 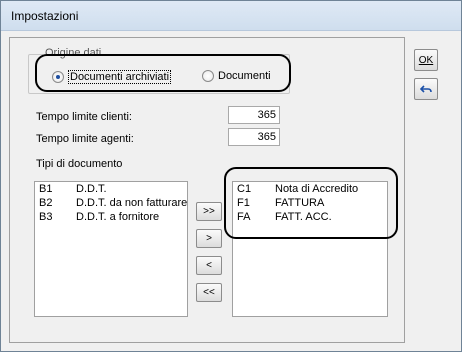 What do you see at coordinates (208, 76) in the screenshot?
I see `radio-unchecked-indicator` at bounding box center [208, 76].